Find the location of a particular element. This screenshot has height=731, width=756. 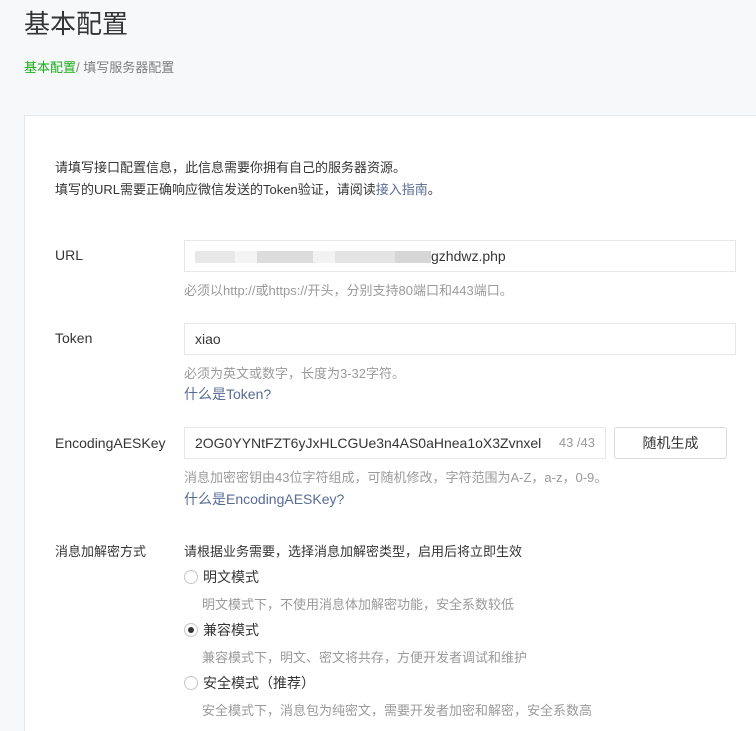

intro-line-2: 填写的URL需要正确响应微信发送的Token验证，请阅读接入指南。 is located at coordinates (248, 190).